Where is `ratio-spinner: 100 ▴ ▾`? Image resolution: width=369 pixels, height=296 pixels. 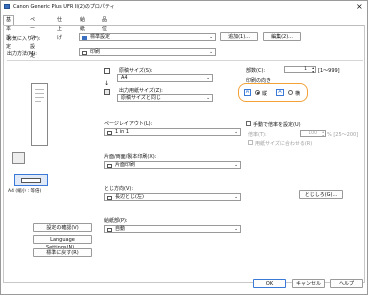 ratio-spinner: 100 ▴ ▾ is located at coordinates (313, 134).